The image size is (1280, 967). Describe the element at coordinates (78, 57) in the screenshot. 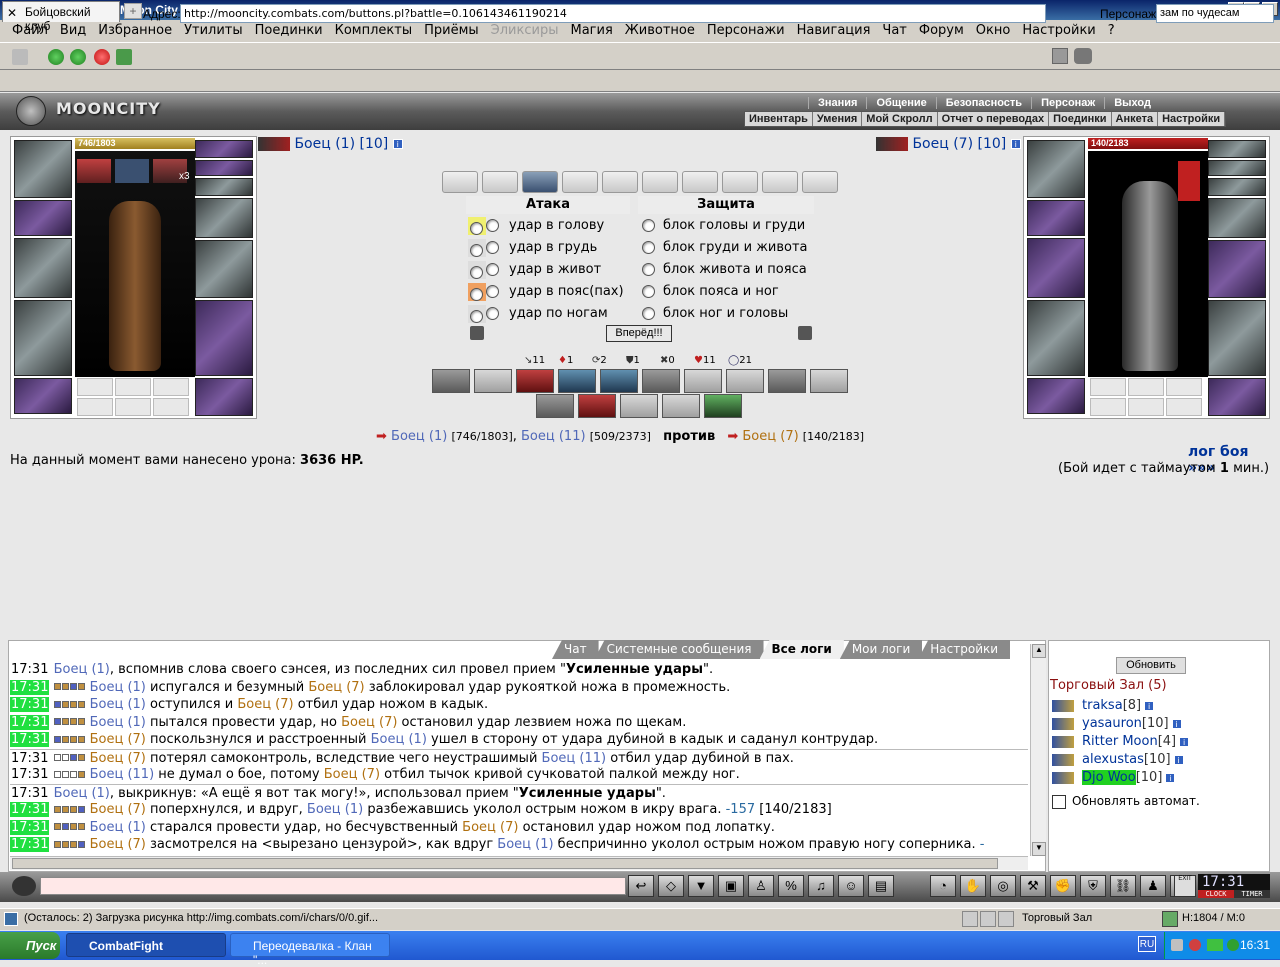

I see `forward-icon` at that location.